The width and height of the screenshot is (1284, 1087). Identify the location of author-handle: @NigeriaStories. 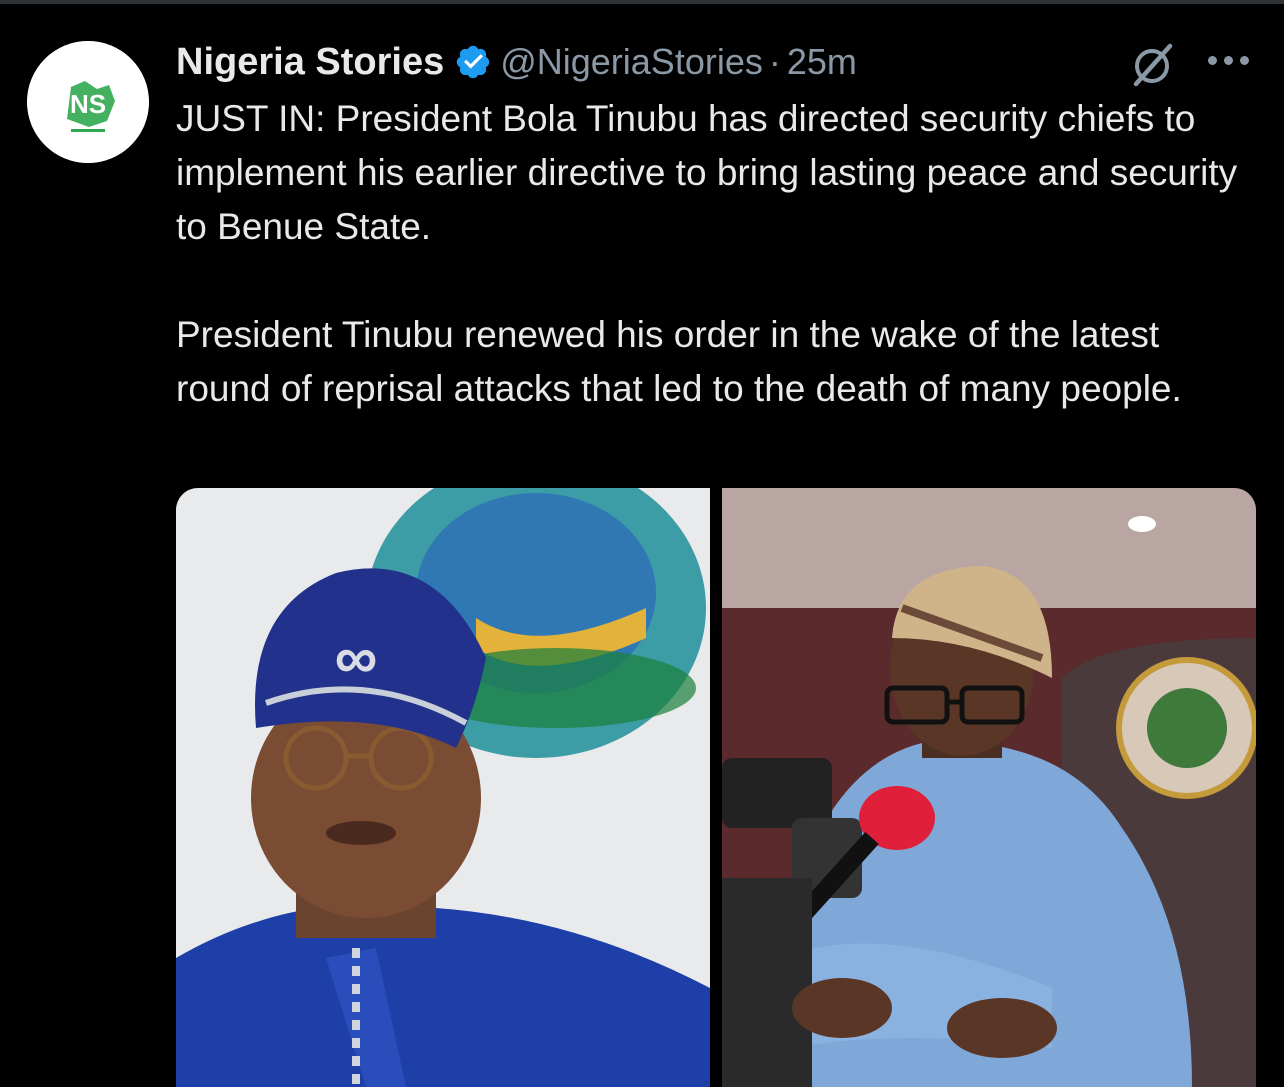
(631, 62).